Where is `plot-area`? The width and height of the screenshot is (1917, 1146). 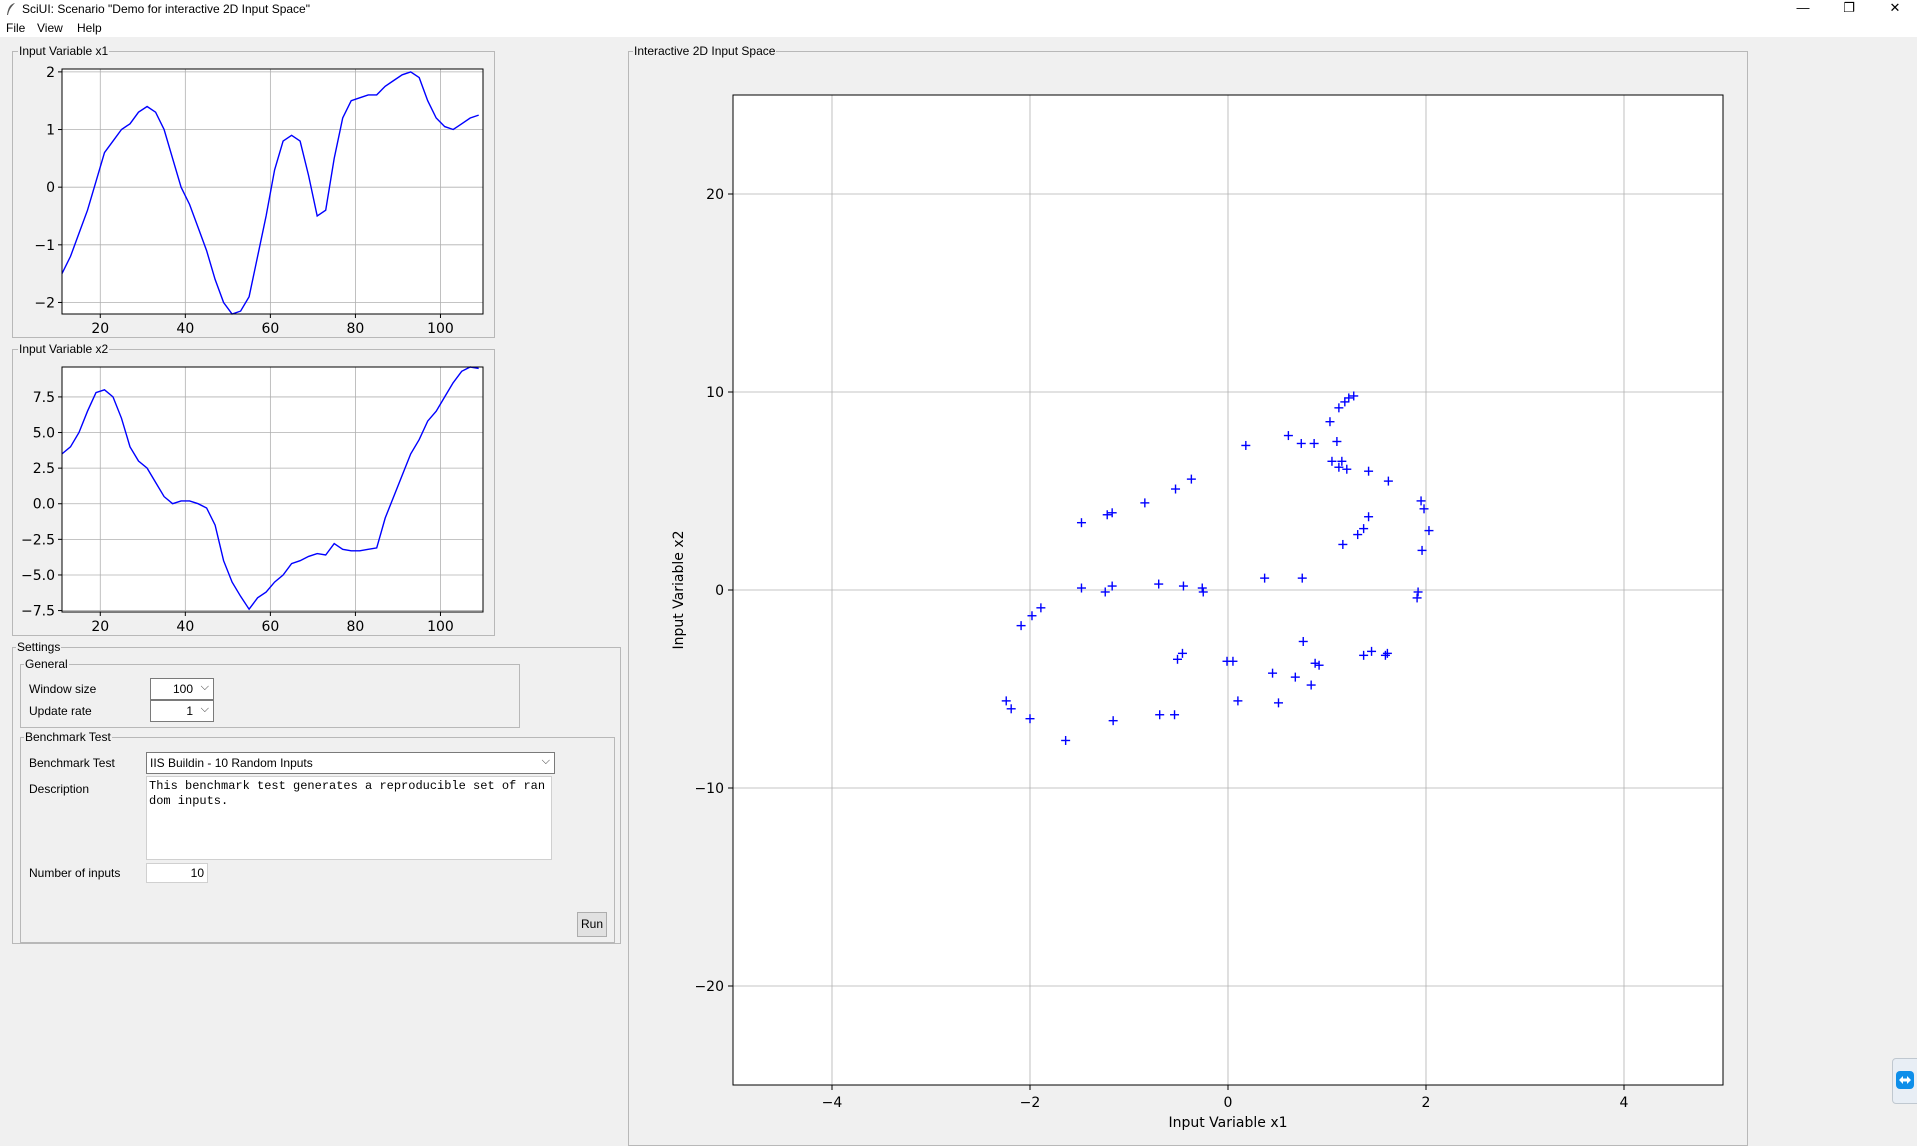 plot-area is located at coordinates (272, 191).